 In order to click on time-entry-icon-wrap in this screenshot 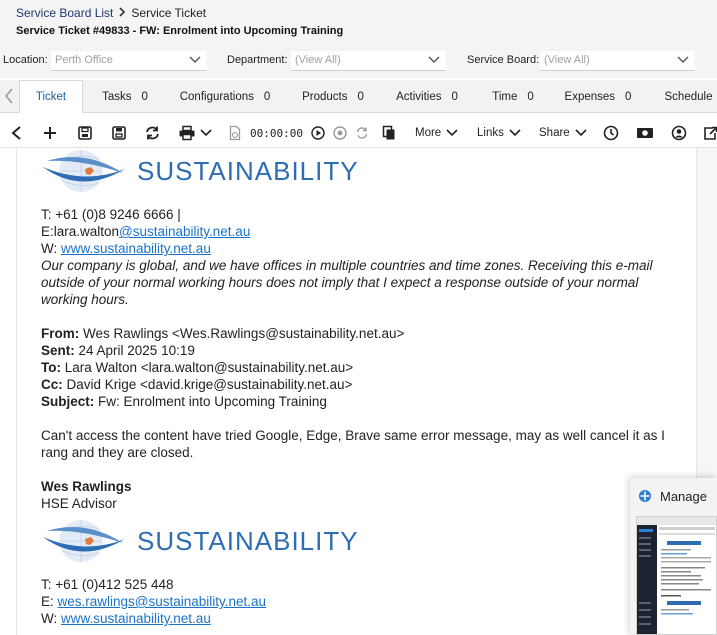, I will do `click(235, 133)`.